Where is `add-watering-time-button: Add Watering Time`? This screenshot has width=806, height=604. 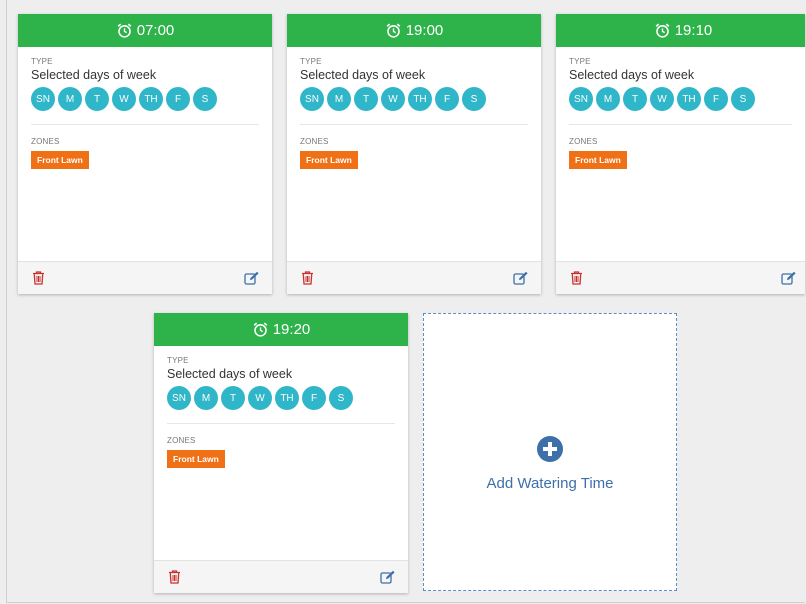
add-watering-time-button: Add Watering Time is located at coordinates (550, 452).